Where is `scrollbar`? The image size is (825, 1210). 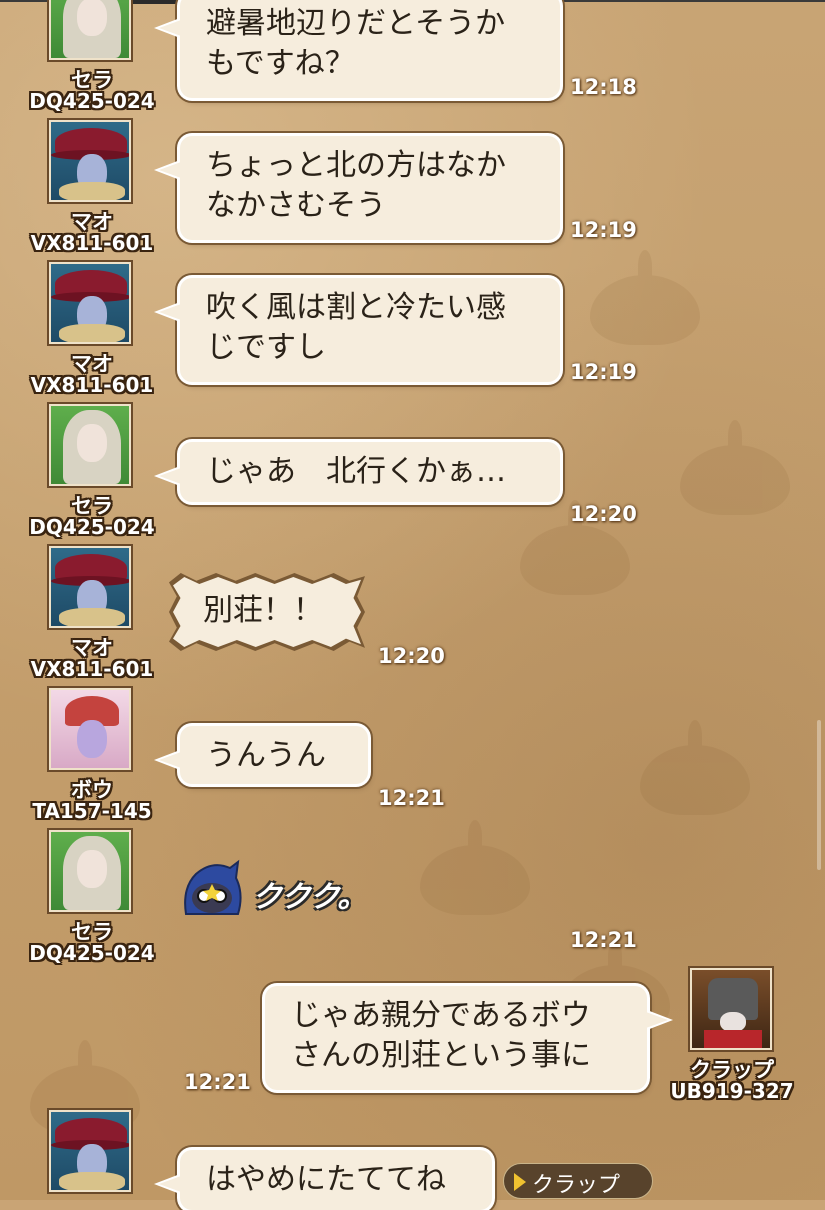
scrollbar is located at coordinates (819, 795).